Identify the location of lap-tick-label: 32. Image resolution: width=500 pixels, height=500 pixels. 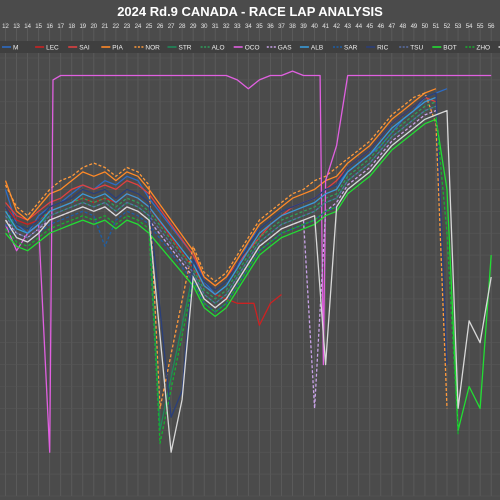
(226, 27).